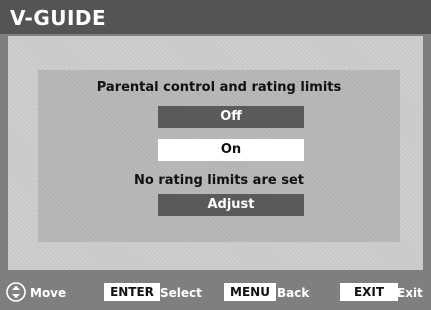 The image size is (431, 310). I want to click on on-option-button: On, so click(231, 150).